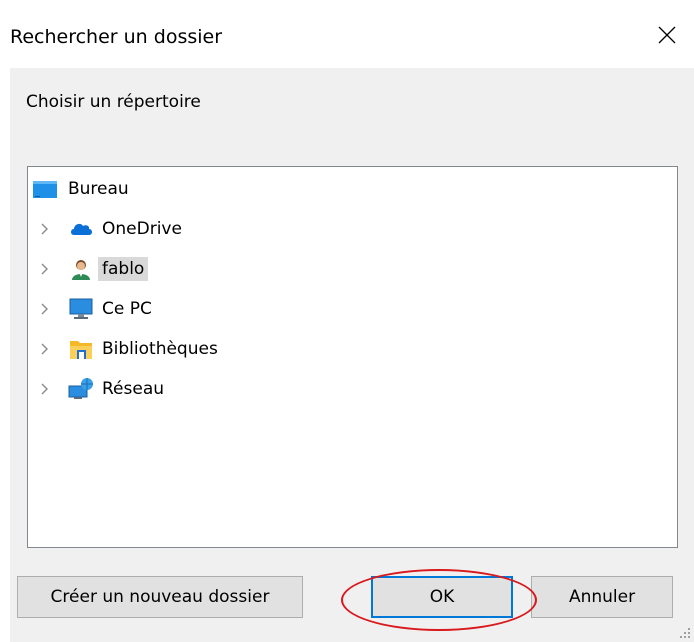 The width and height of the screenshot is (694, 642). What do you see at coordinates (352, 389) in the screenshot?
I see `tree-item-reseau: Réseau` at bounding box center [352, 389].